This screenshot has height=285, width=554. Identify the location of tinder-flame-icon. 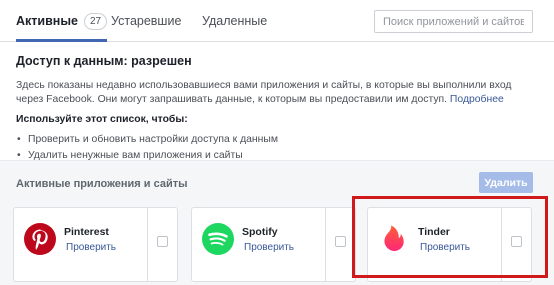
(394, 238).